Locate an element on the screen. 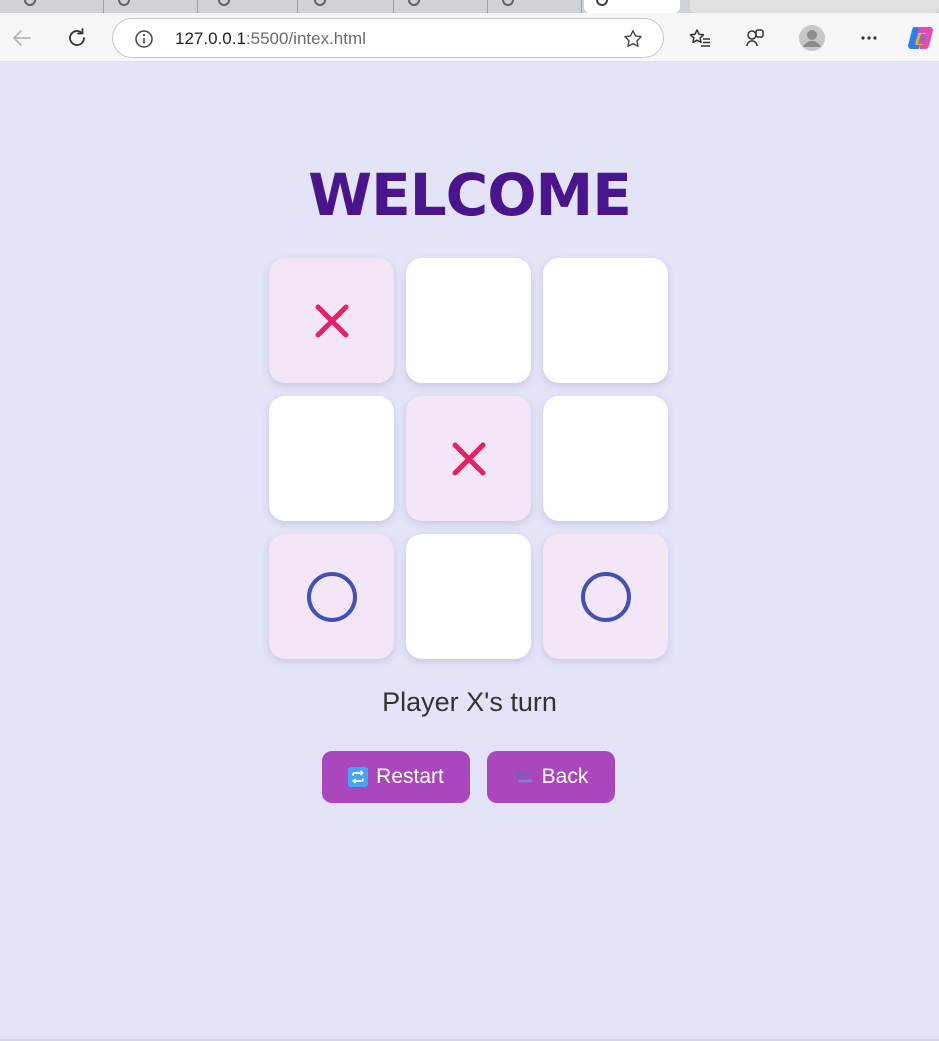  collections-icon is located at coordinates (755, 38).